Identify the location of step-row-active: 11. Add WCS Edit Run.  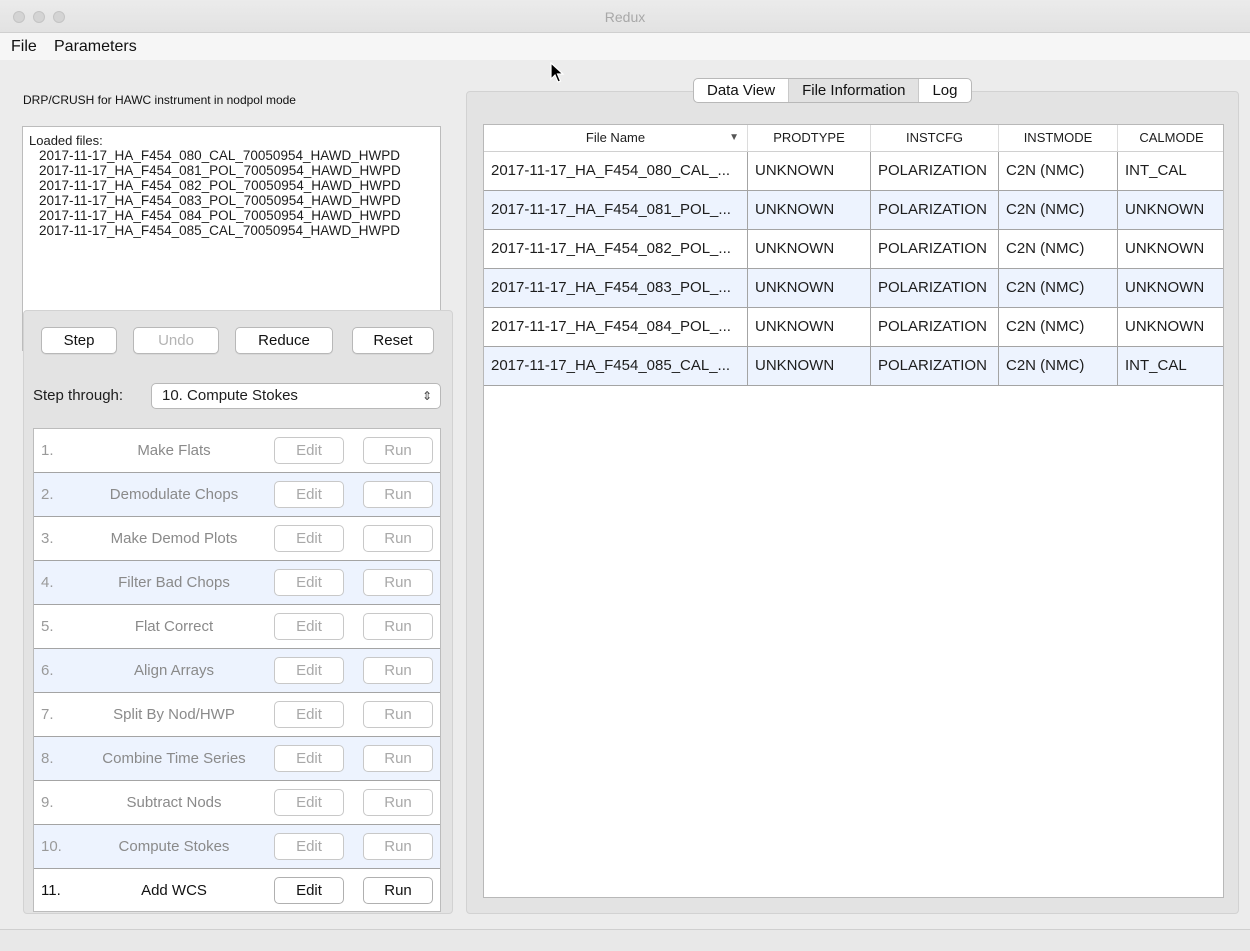
(237, 891).